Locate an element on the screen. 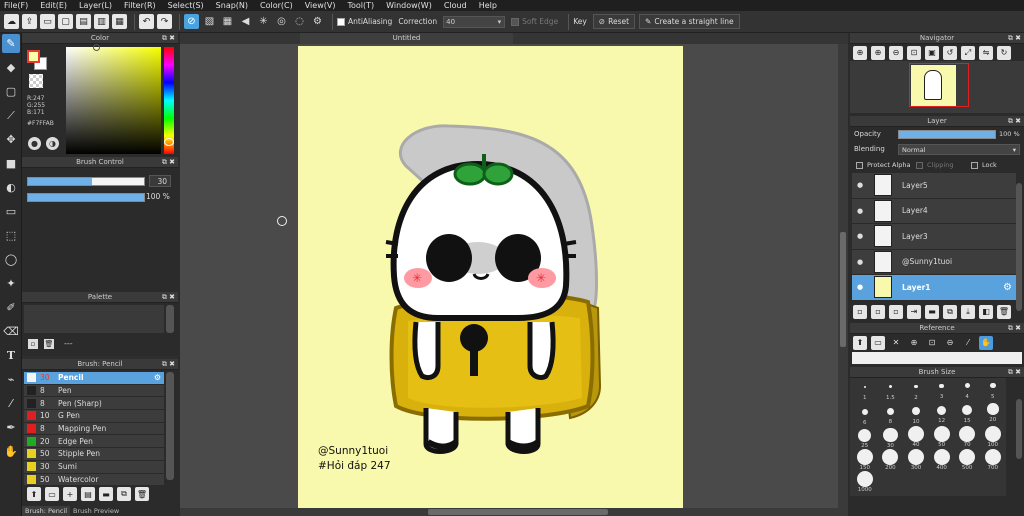  new-layer-8bit-icon: ▫ is located at coordinates (878, 311).